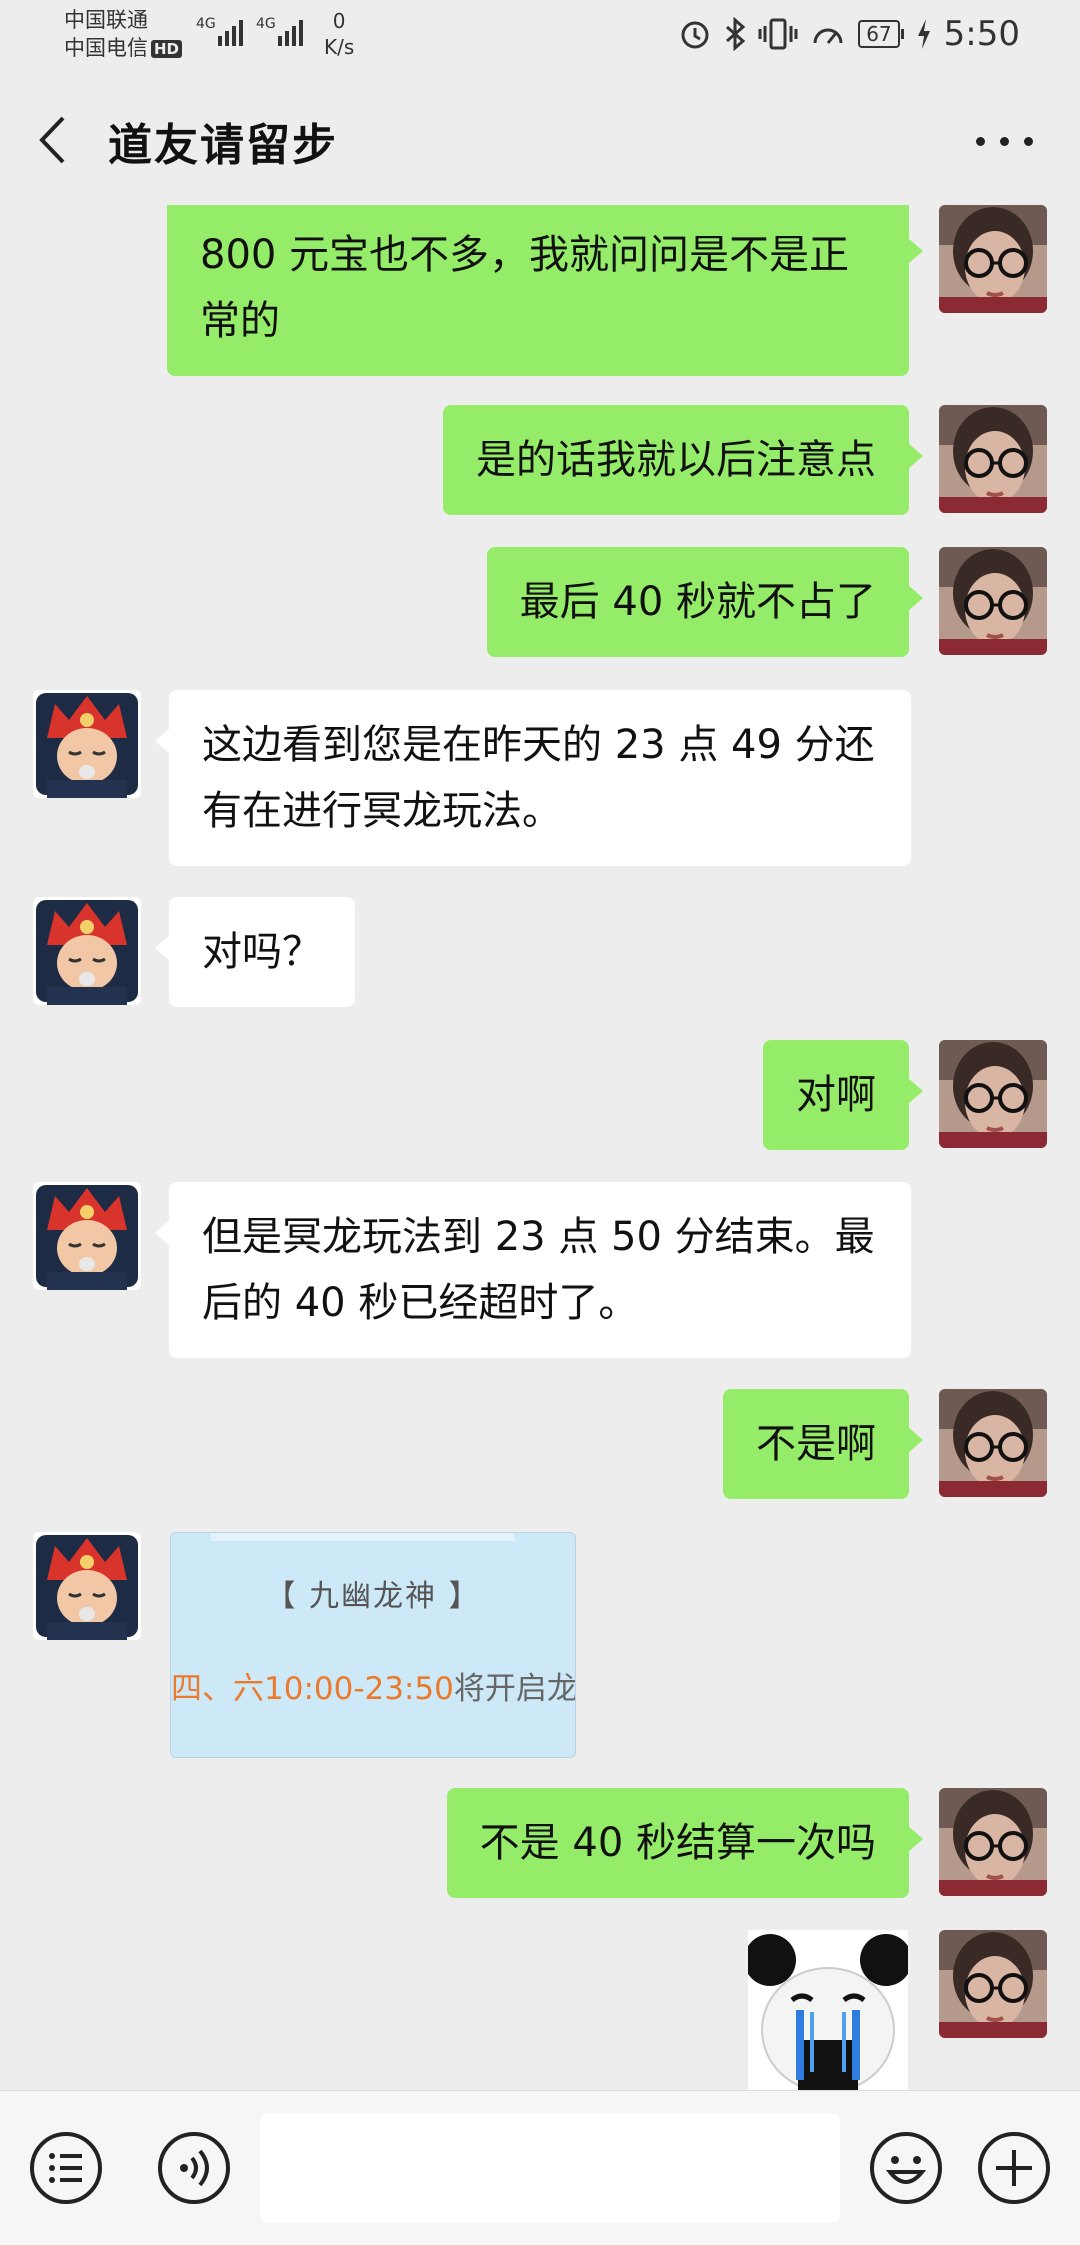 The image size is (1080, 2245). What do you see at coordinates (106, 48) in the screenshot?
I see `carrier-2: 中国电信` at bounding box center [106, 48].